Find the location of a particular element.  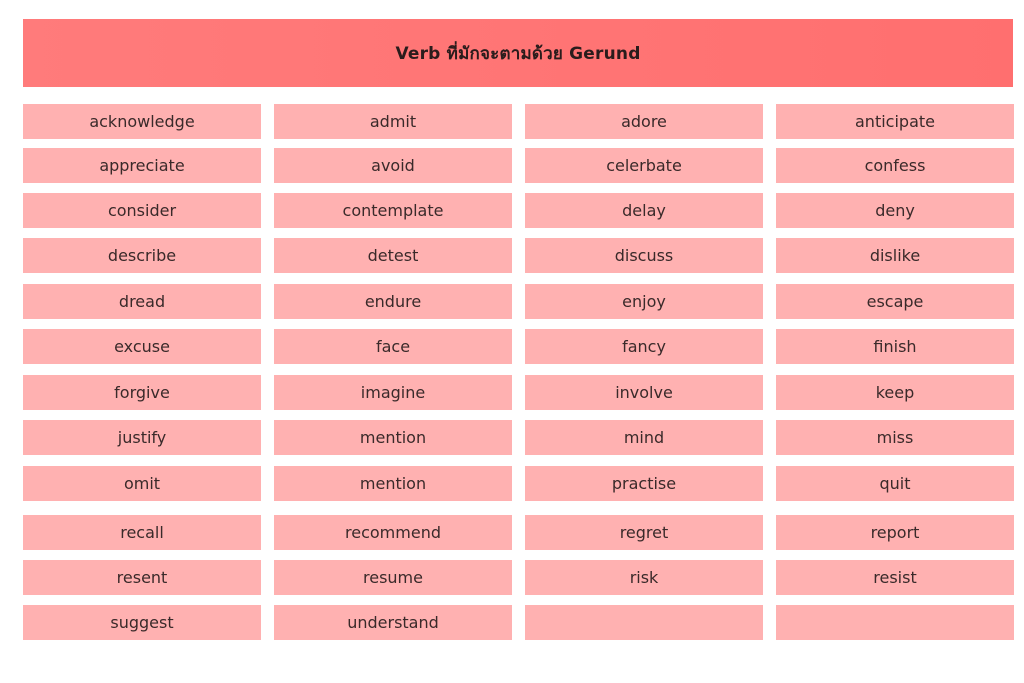

verb-cell: justify is located at coordinates (142, 437).